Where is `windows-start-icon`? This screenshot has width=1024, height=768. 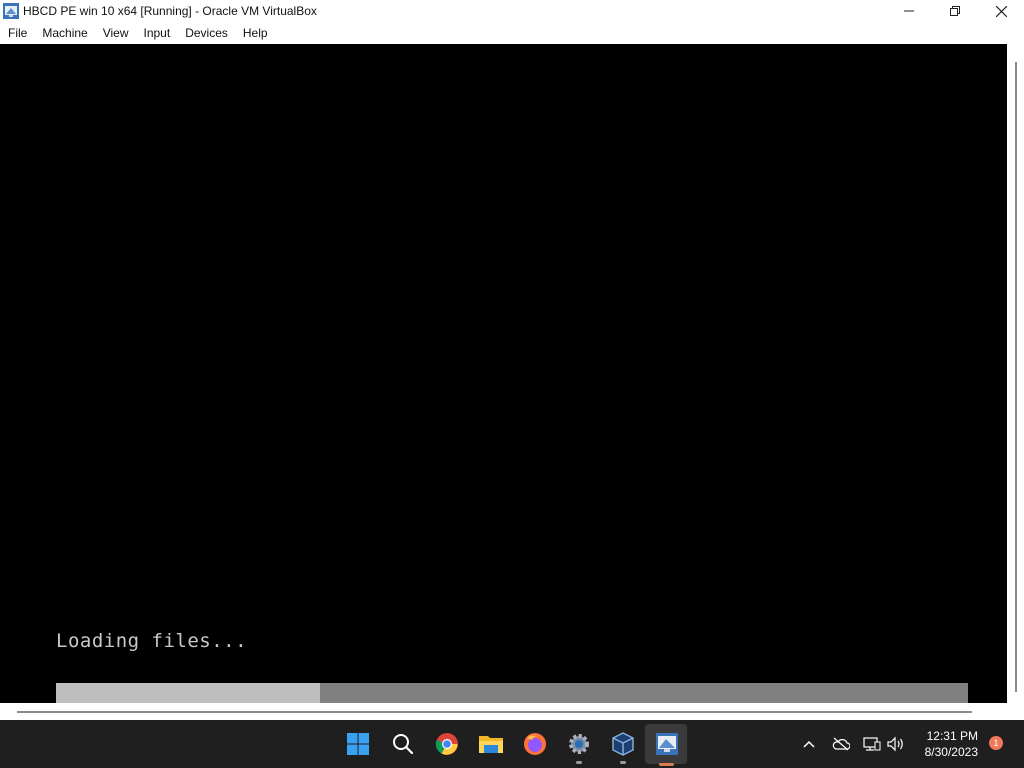 windows-start-icon is located at coordinates (358, 744).